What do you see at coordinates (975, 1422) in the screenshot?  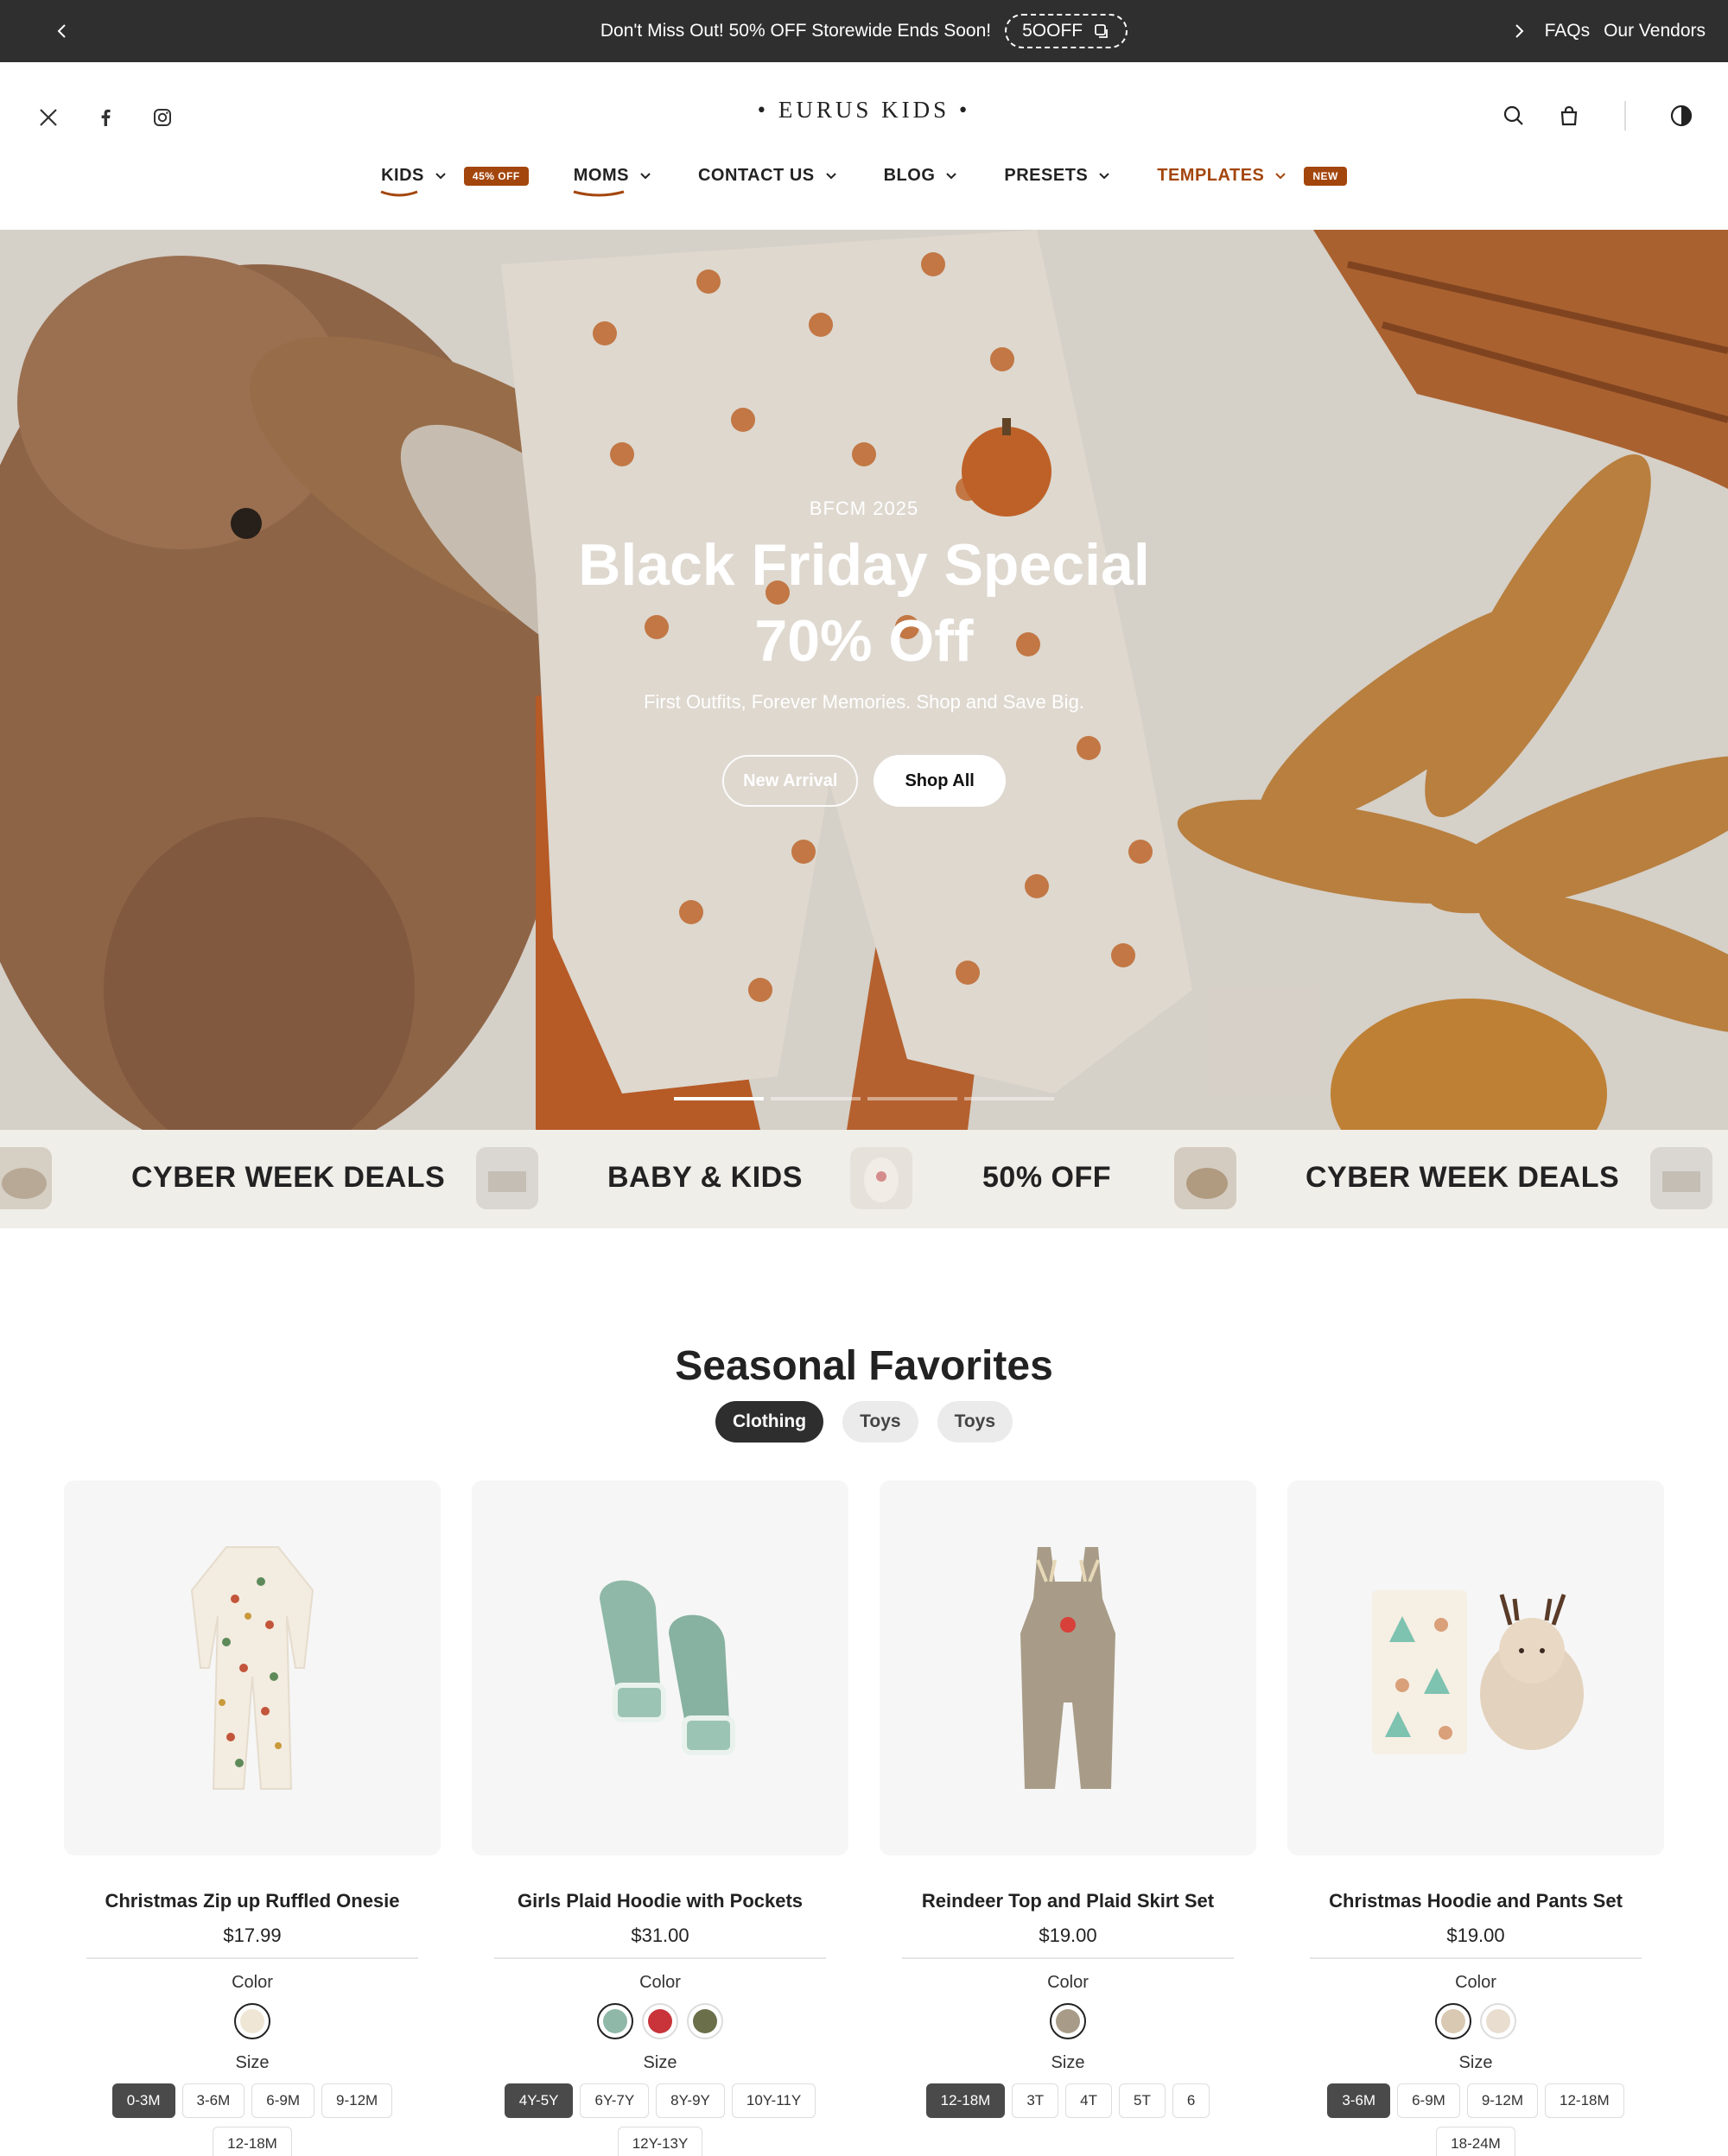 I see `tab-toys-2: Toys` at bounding box center [975, 1422].